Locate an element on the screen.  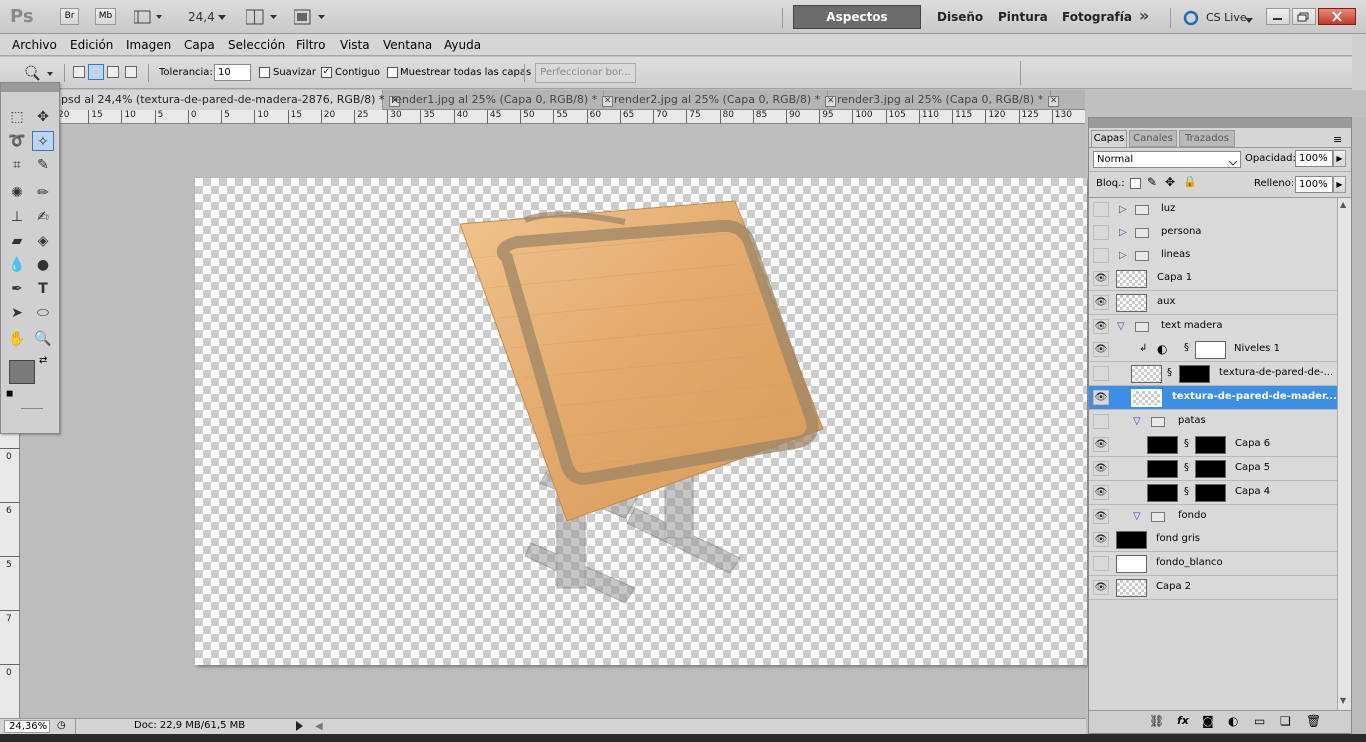
layer-row: 👁 Capa 1 is located at coordinates (1213, 279).